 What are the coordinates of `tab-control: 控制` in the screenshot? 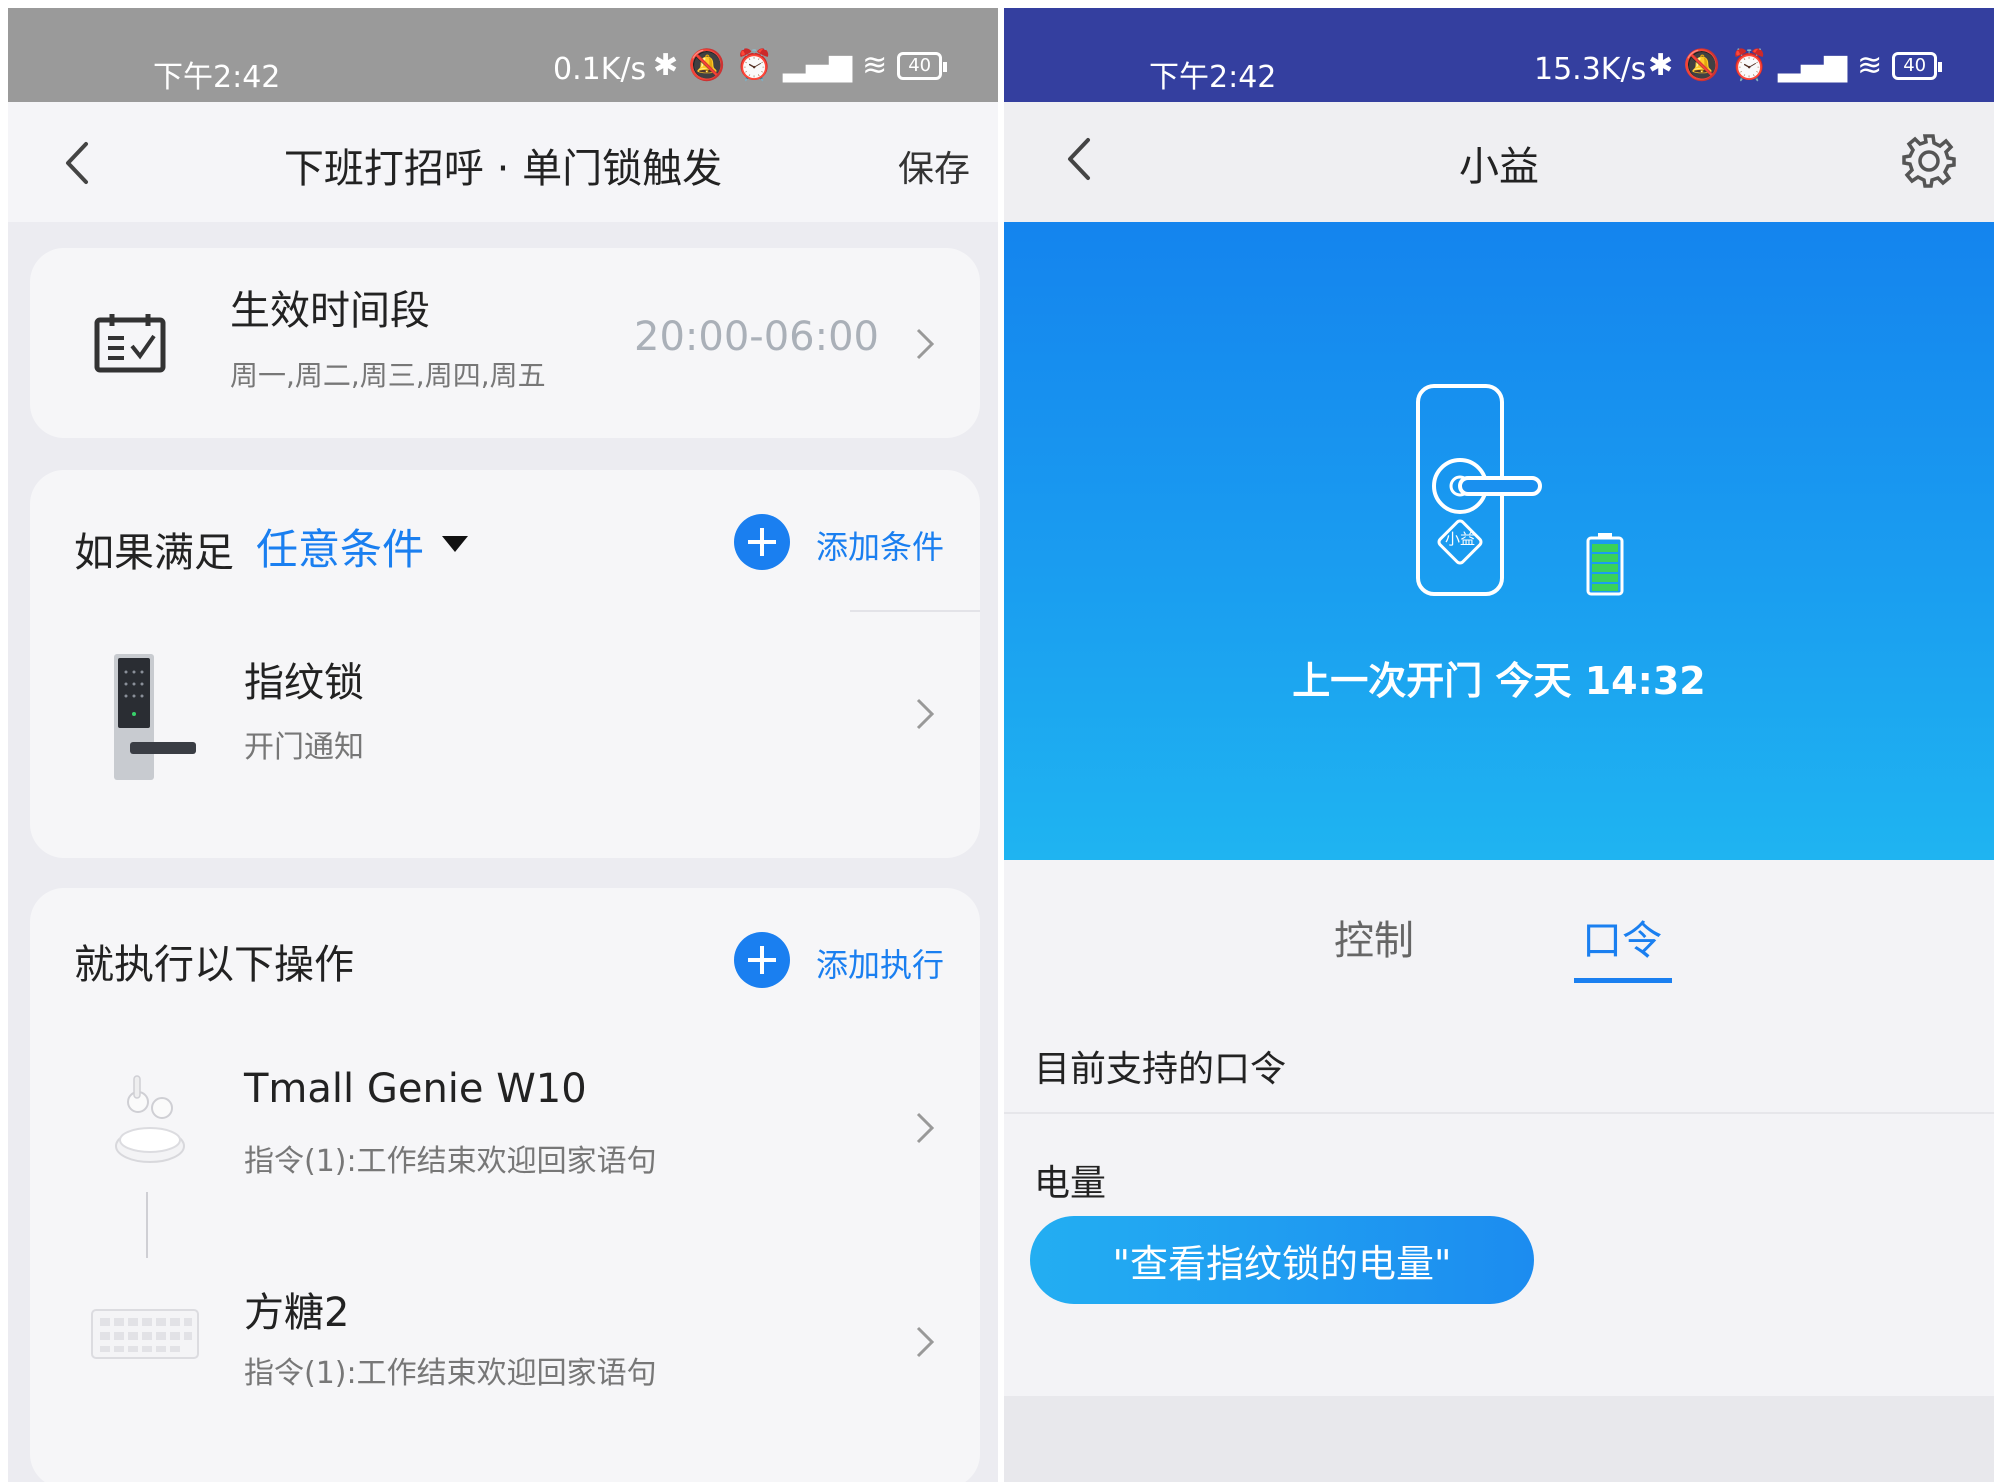 It's located at (1374, 937).